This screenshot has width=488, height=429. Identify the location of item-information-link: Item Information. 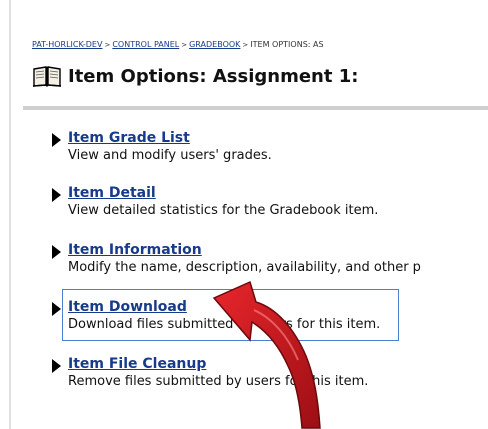
(135, 250).